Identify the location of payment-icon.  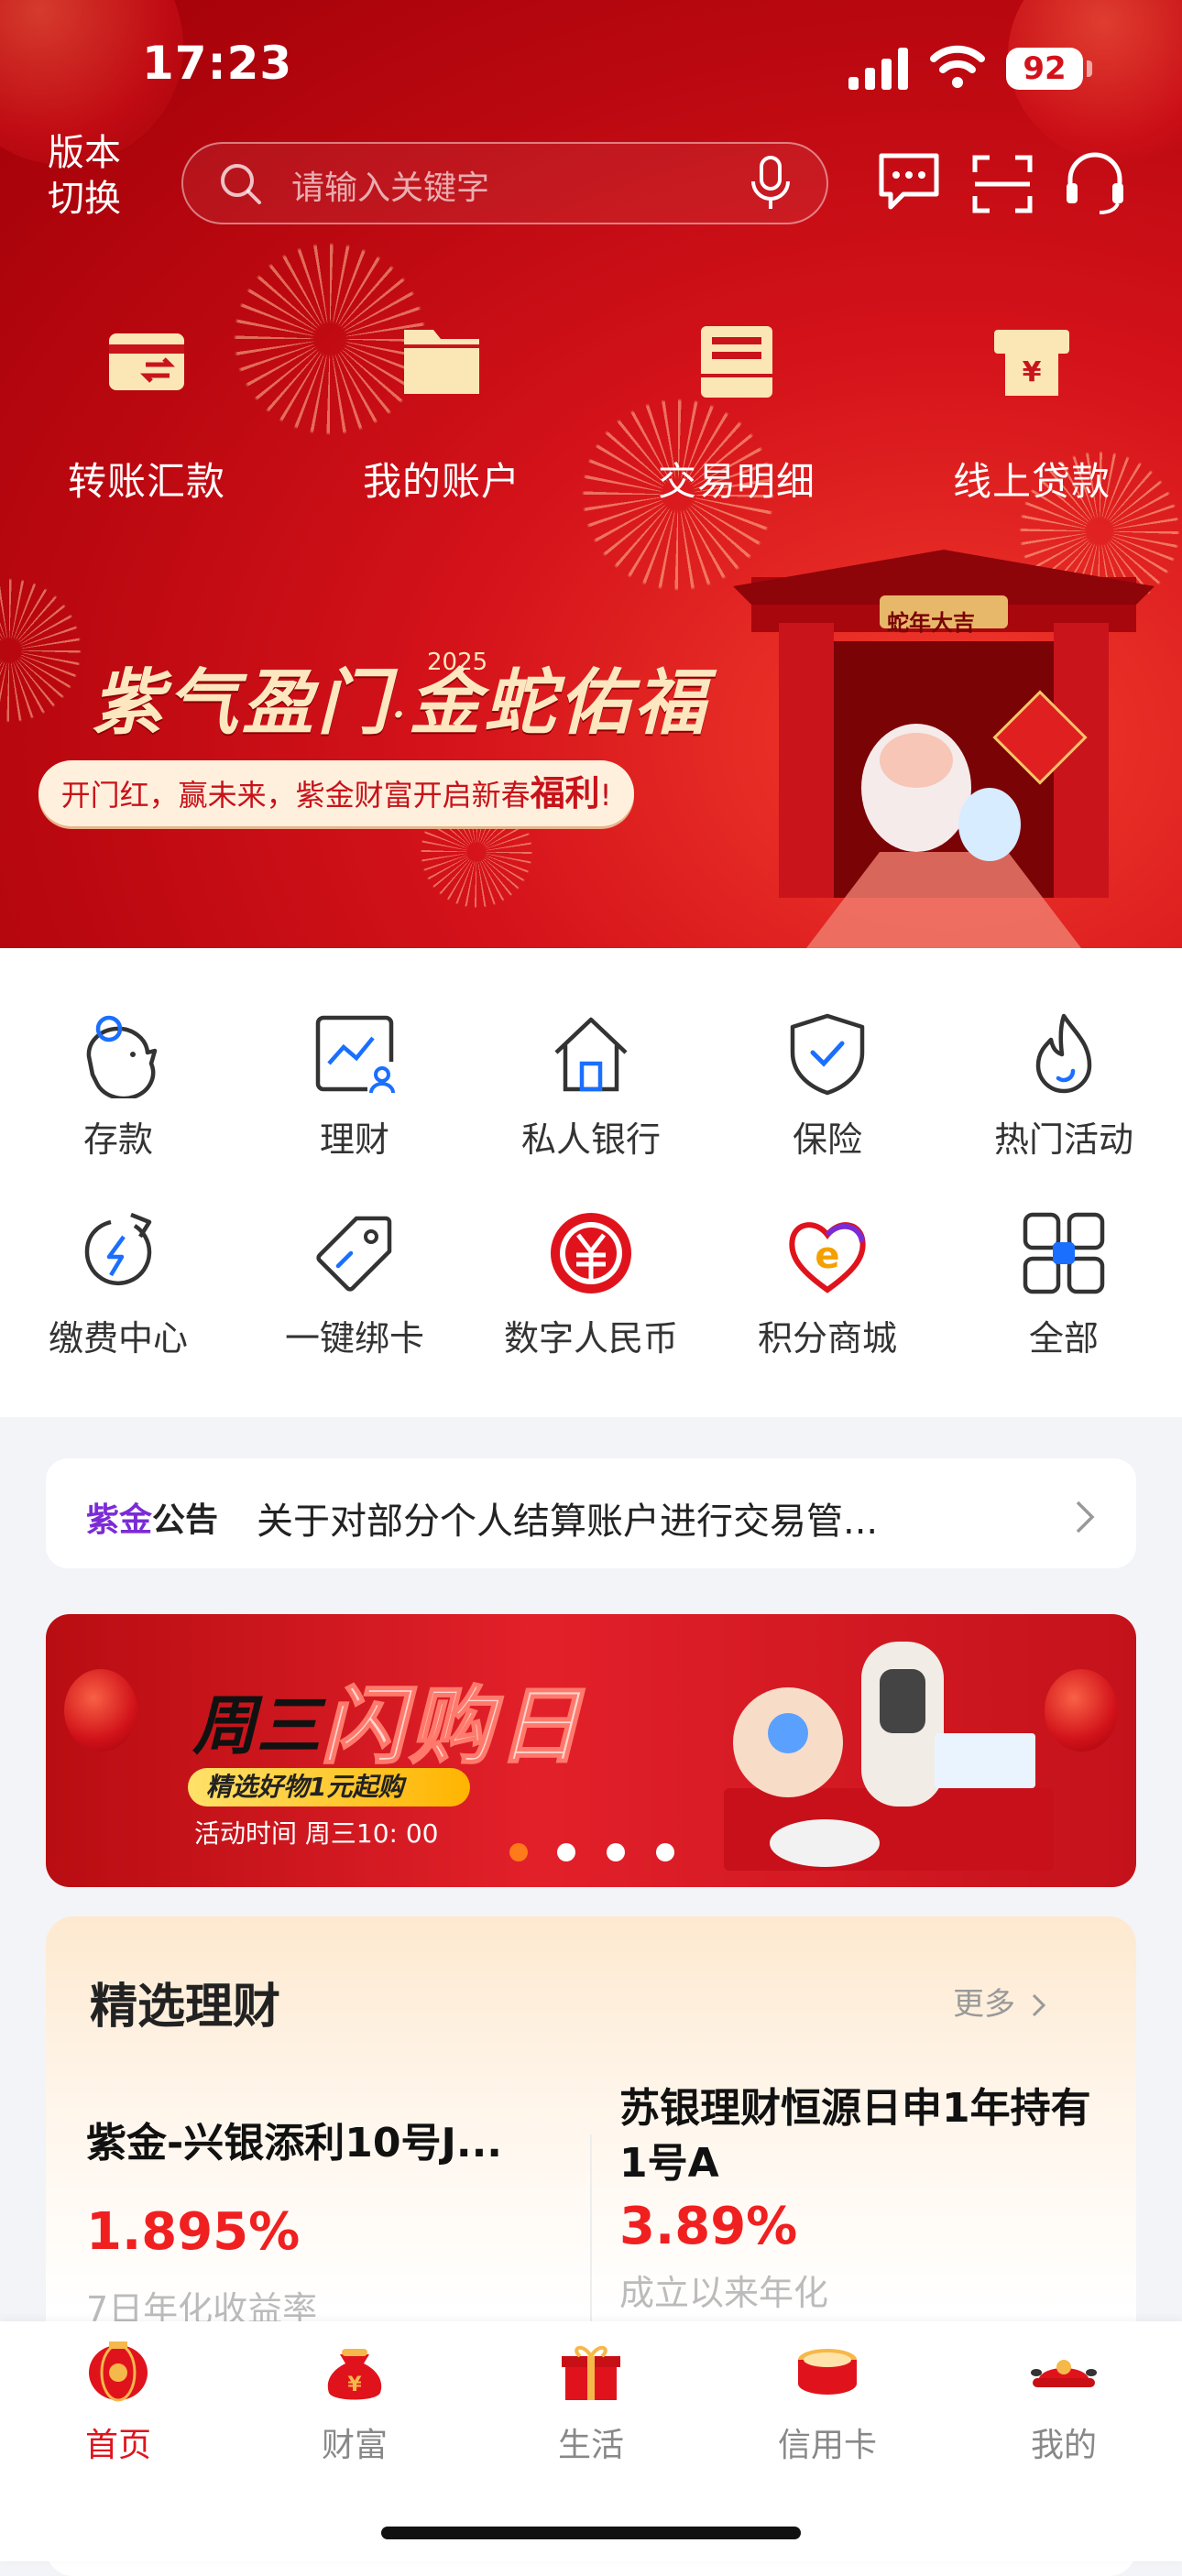
(118, 1249).